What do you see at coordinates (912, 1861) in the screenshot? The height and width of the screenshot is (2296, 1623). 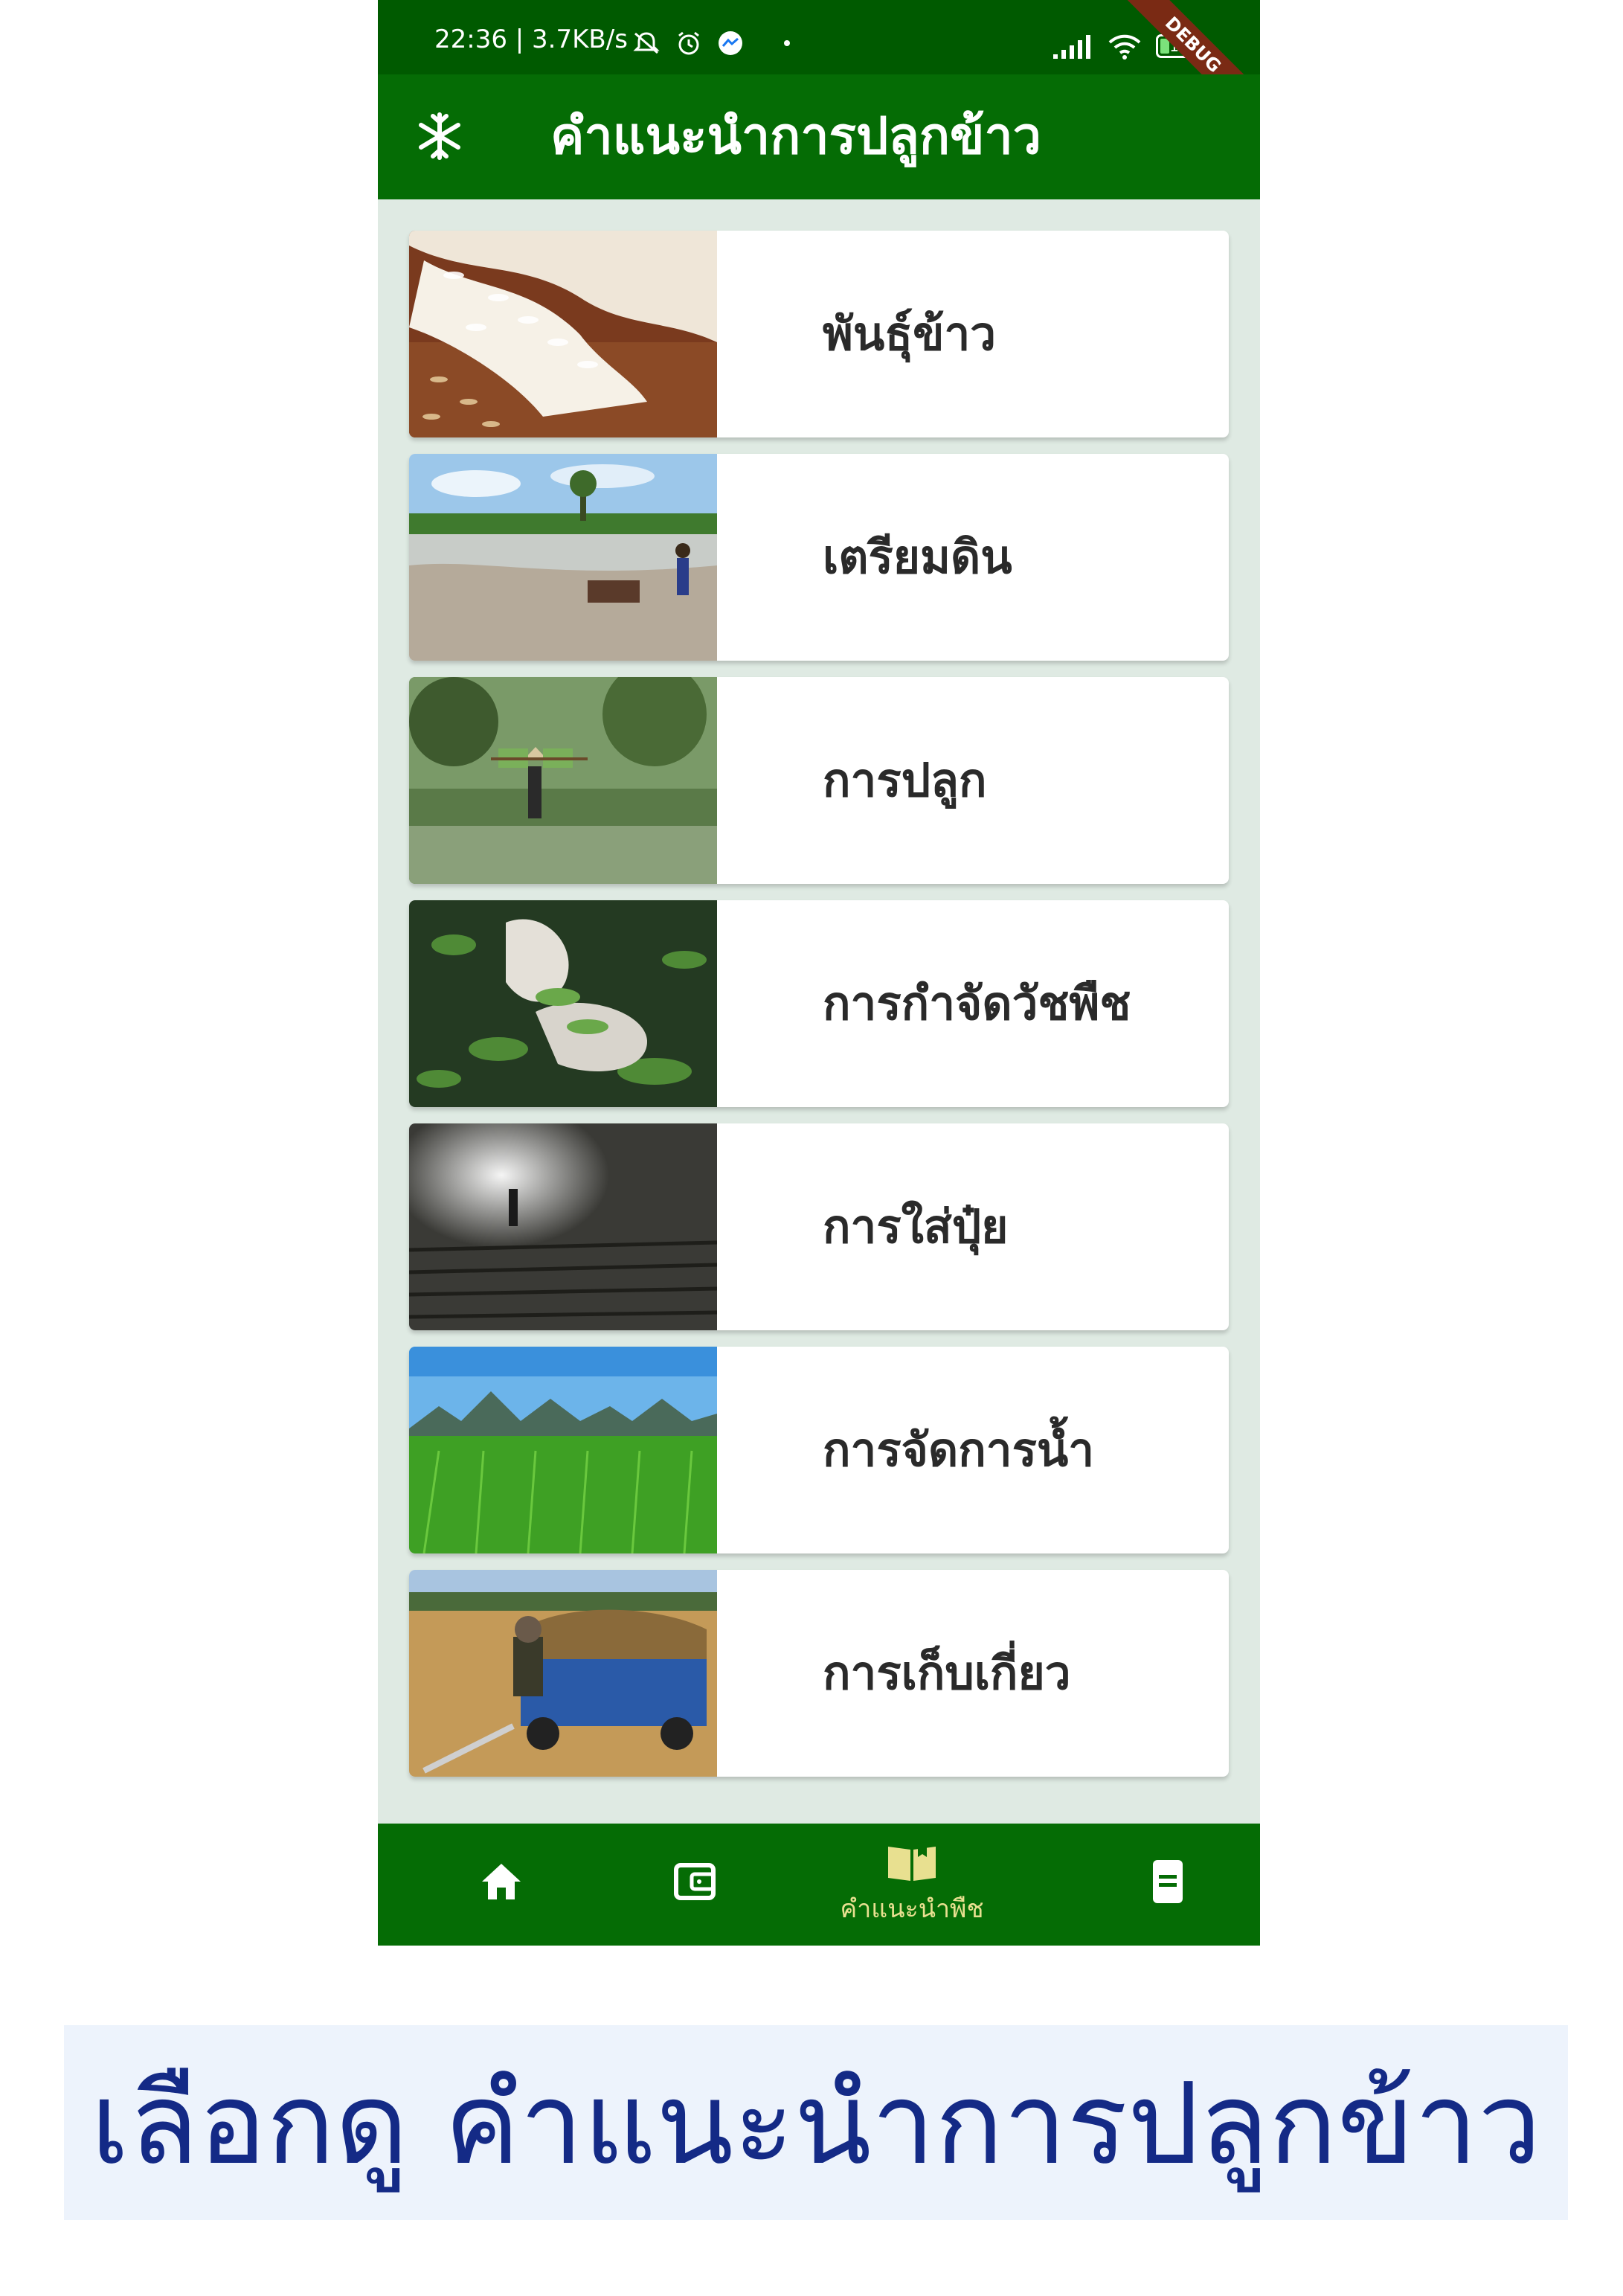 I see `open-book-icon` at bounding box center [912, 1861].